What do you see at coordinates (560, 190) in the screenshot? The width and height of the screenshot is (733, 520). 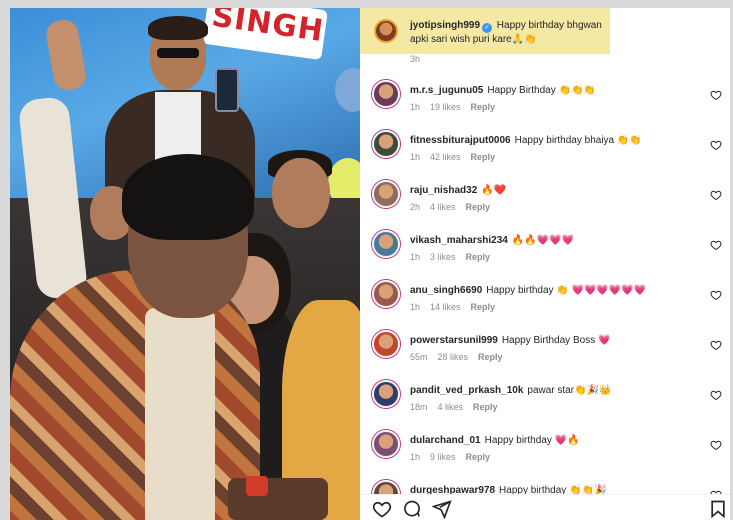 I see `comment-body: raju_nishad32 🔥❤️` at bounding box center [560, 190].